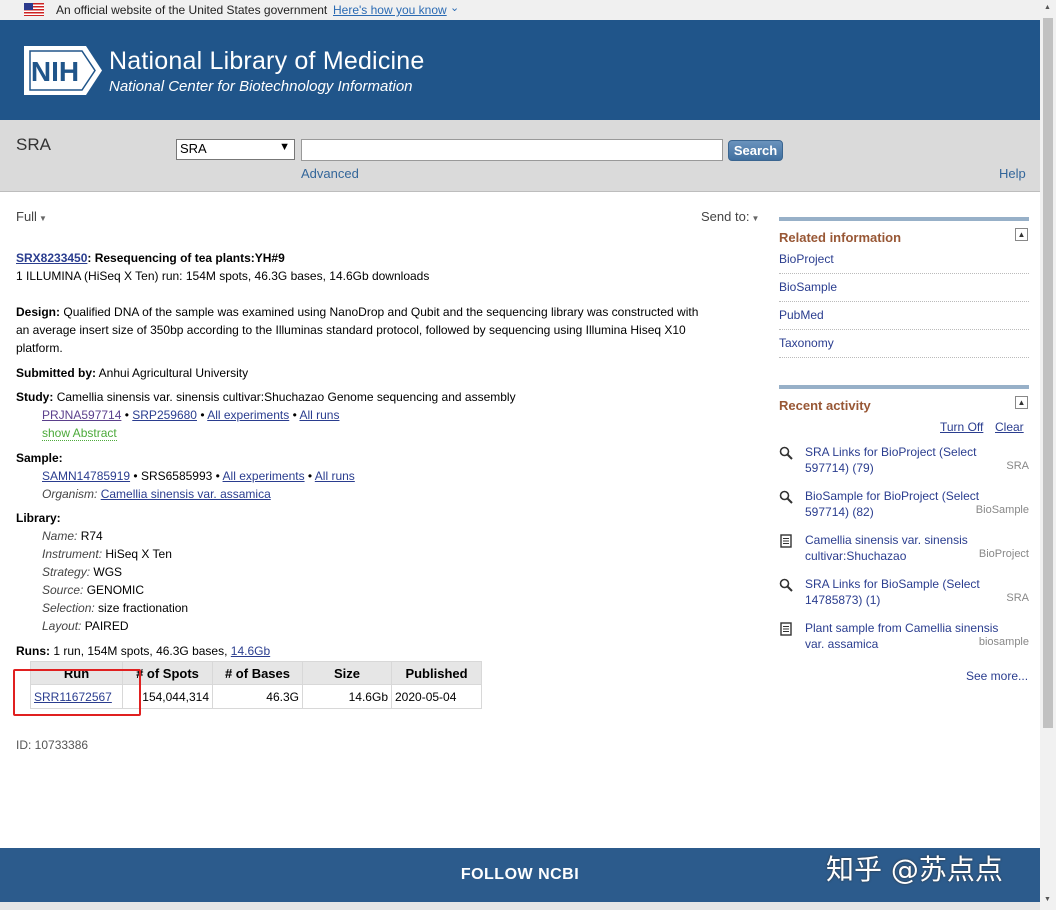 The width and height of the screenshot is (1056, 910). Describe the element at coordinates (1021, 402) in the screenshot. I see `collapse-recent-button: ▲` at that location.